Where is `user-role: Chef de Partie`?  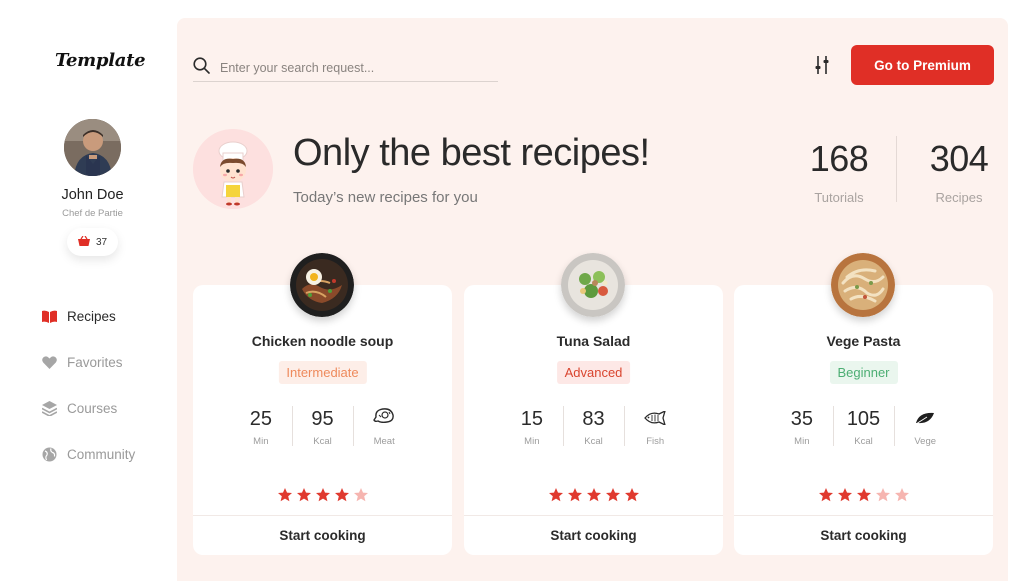 user-role: Chef de Partie is located at coordinates (92, 213).